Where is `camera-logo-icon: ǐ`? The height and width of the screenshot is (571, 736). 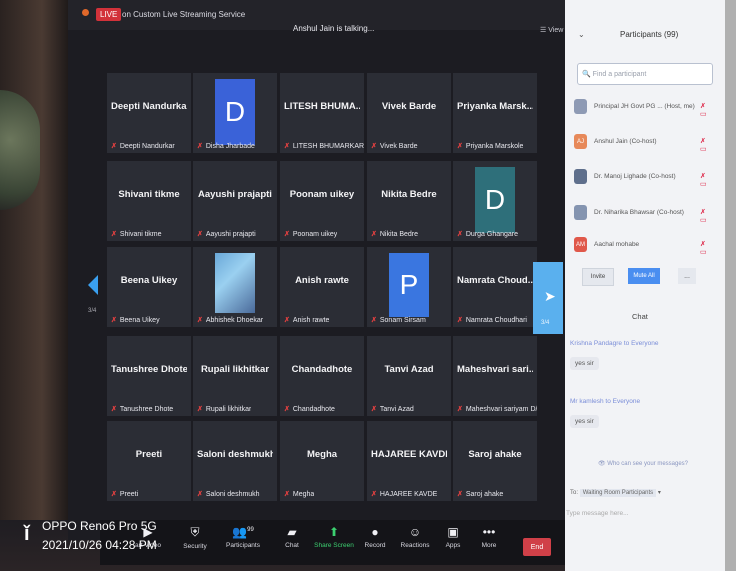
camera-logo-icon: ǐ is located at coordinates (27, 534).